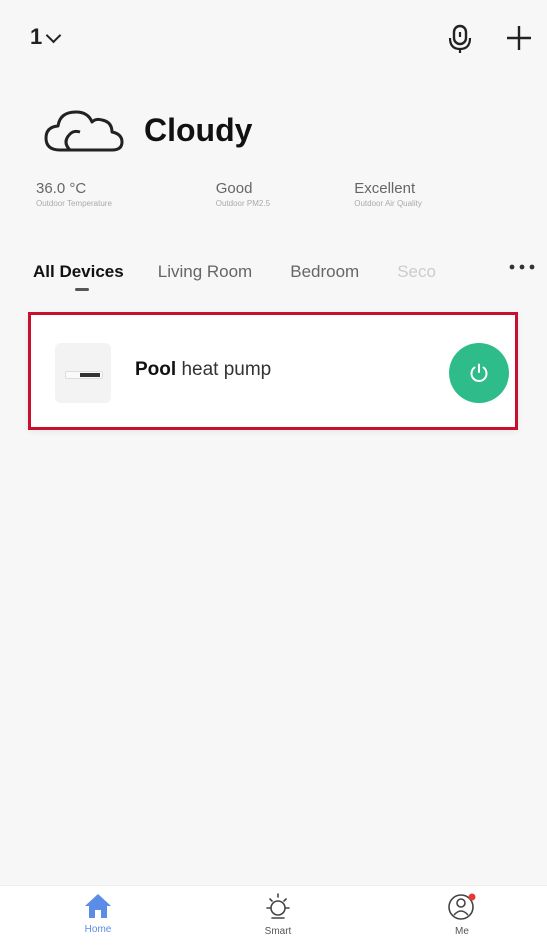 Image resolution: width=547 pixels, height=947 pixels. I want to click on nav-smart: Smart, so click(278, 914).